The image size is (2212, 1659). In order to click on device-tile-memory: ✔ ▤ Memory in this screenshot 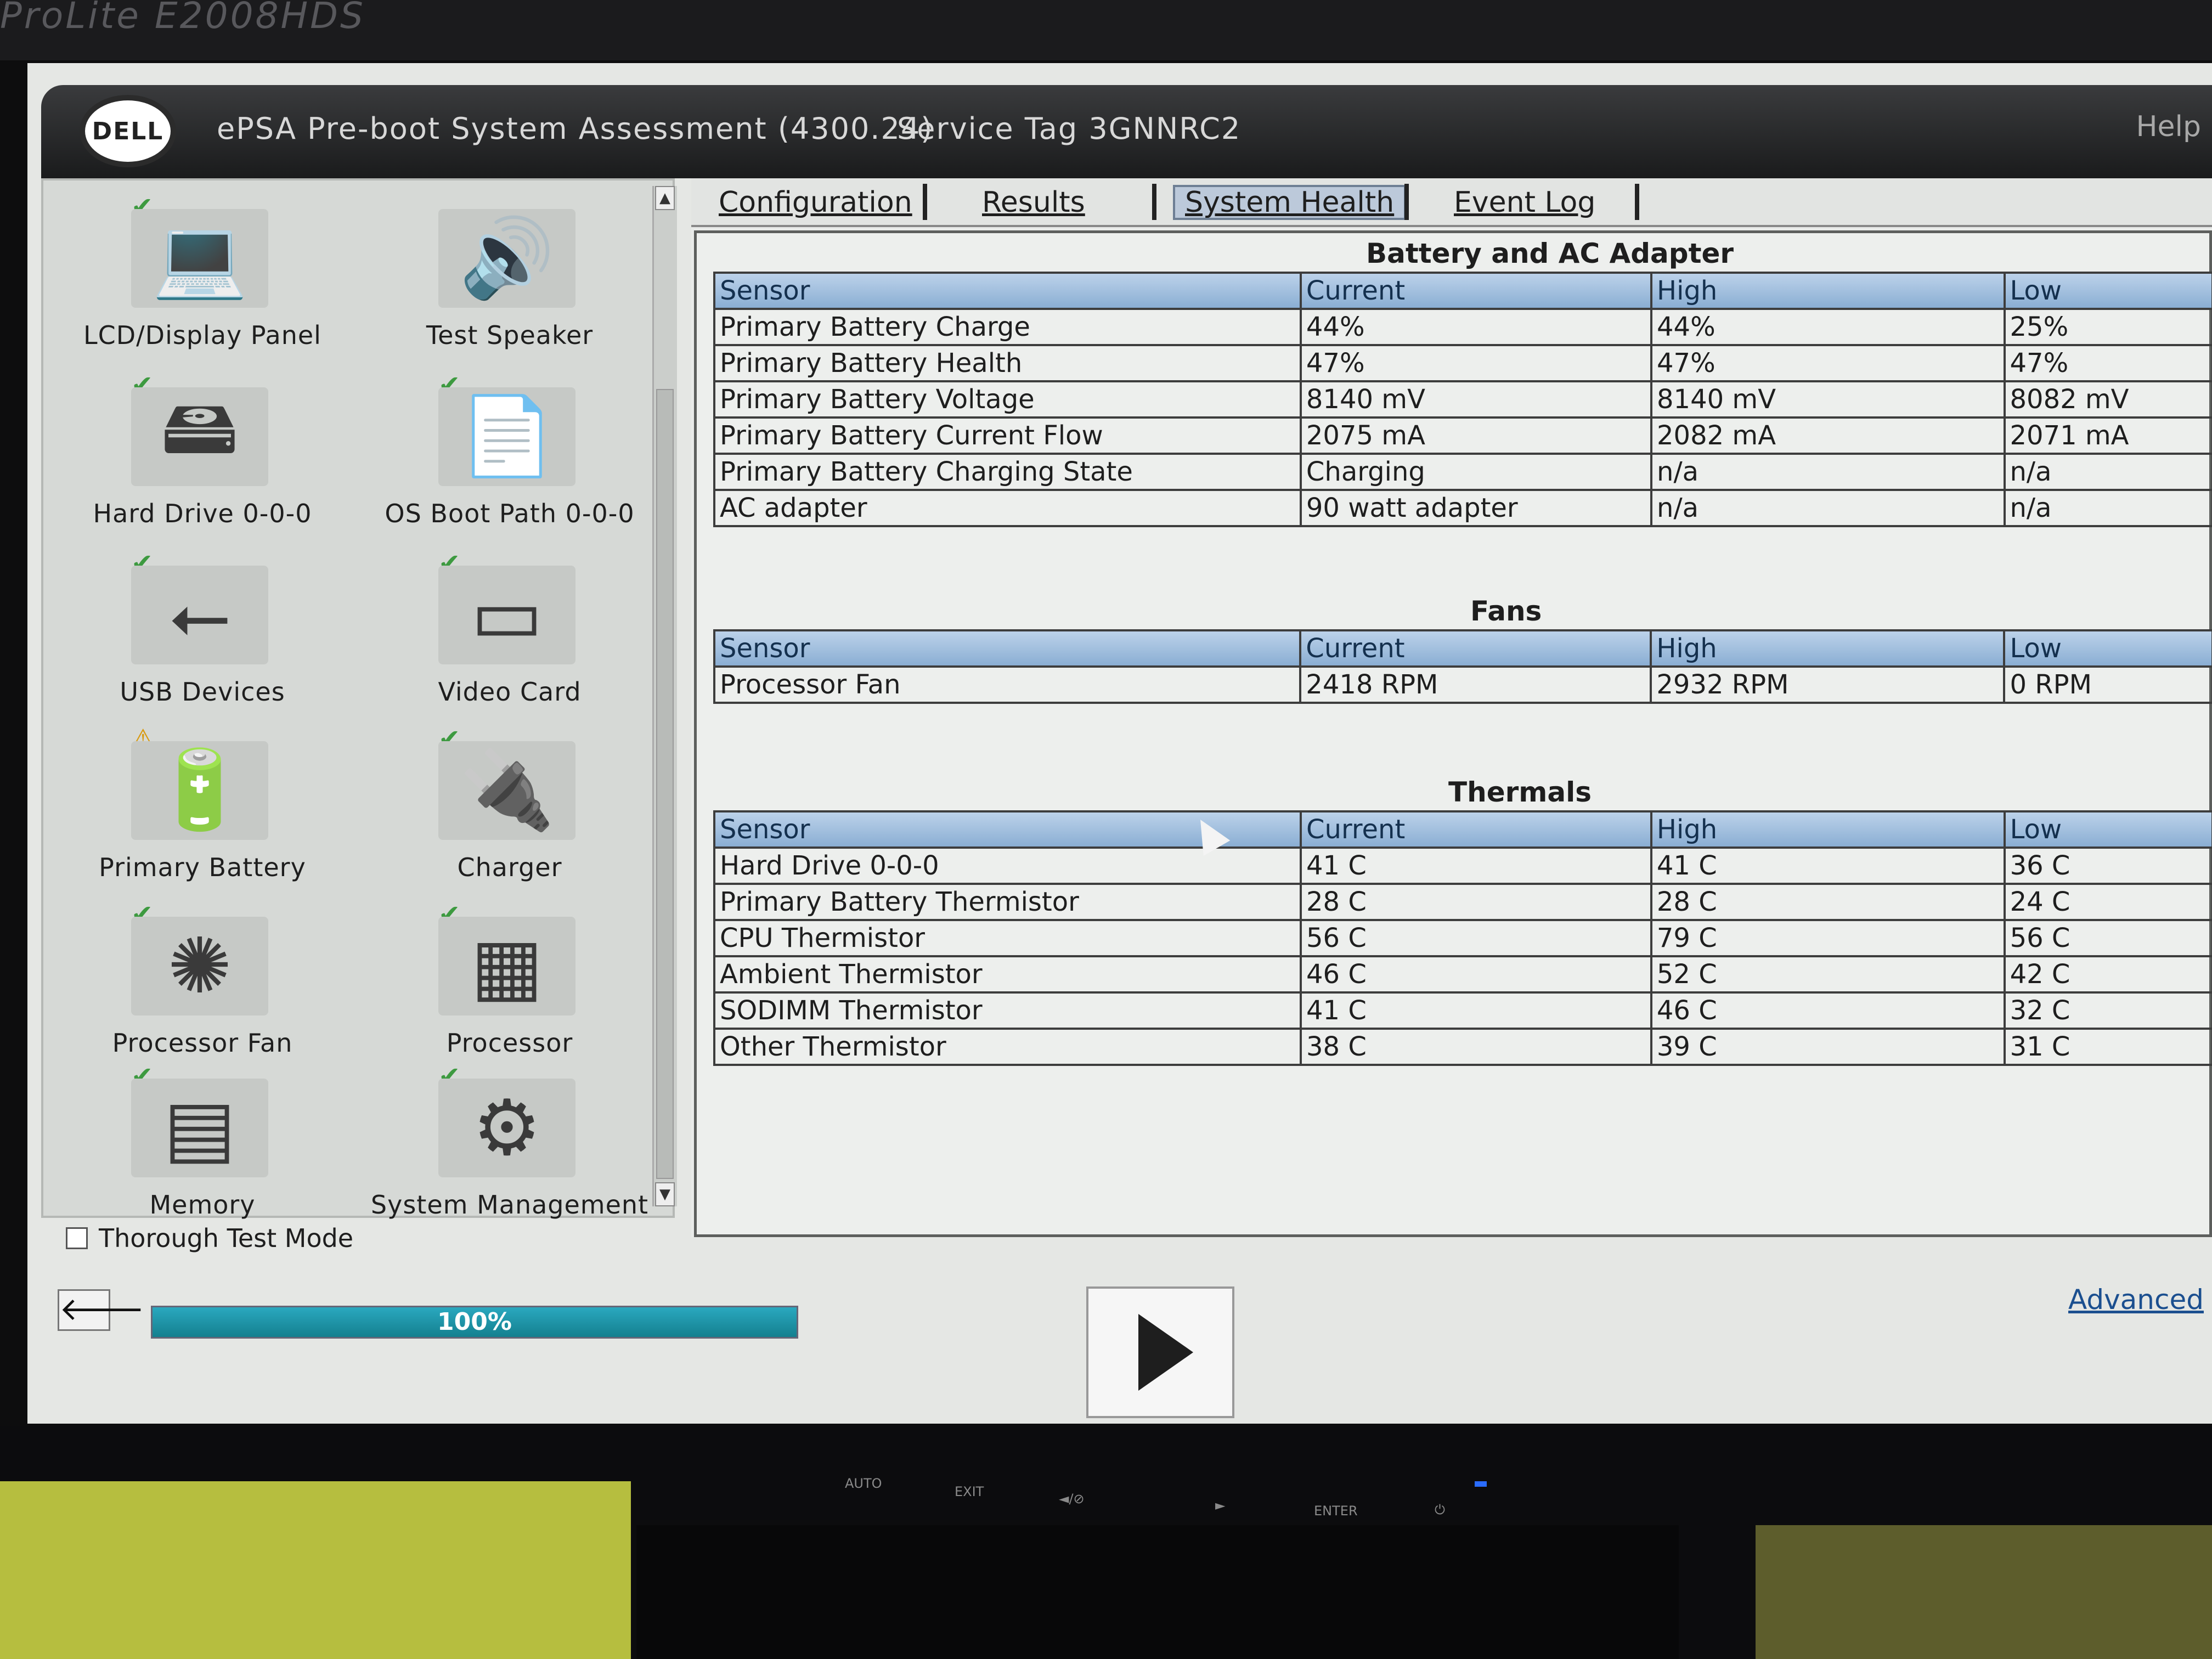, I will do `click(202, 1151)`.